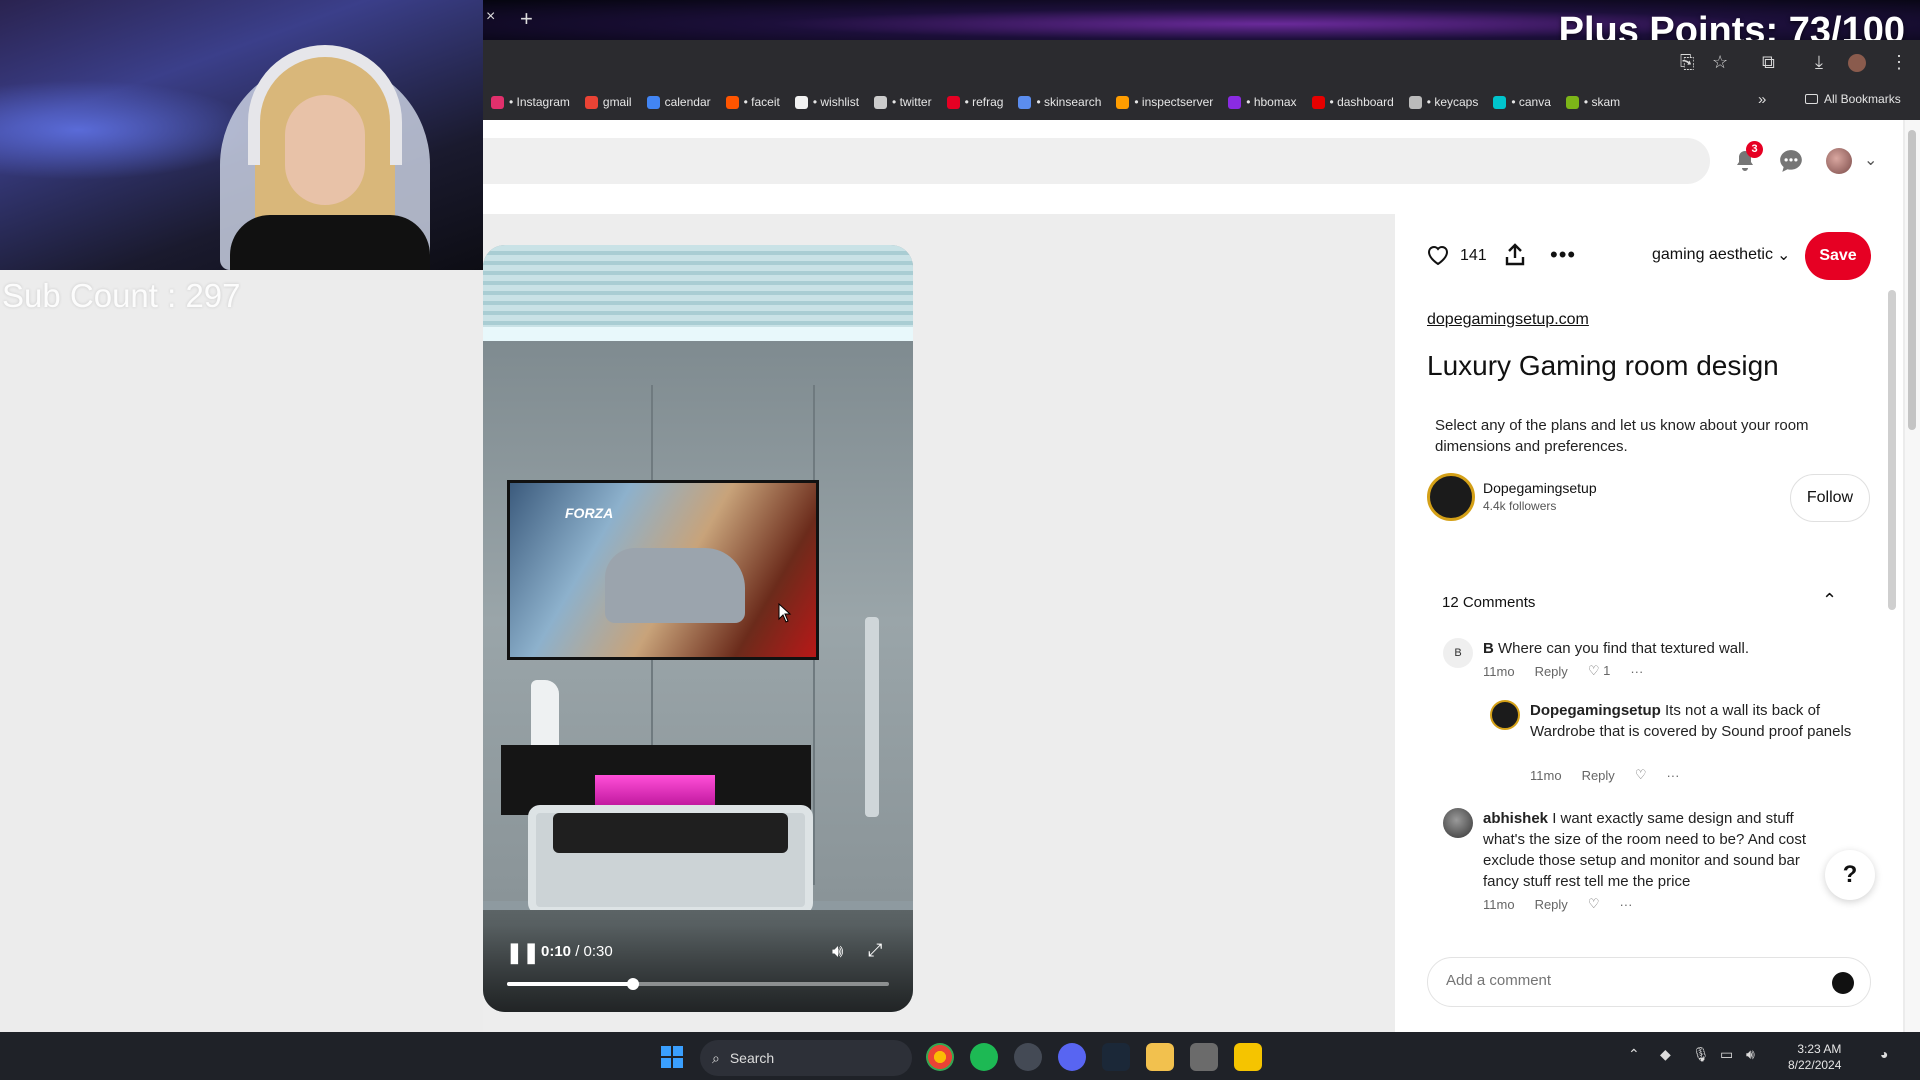  I want to click on bookmark-item: • Instagram, so click(530, 102).